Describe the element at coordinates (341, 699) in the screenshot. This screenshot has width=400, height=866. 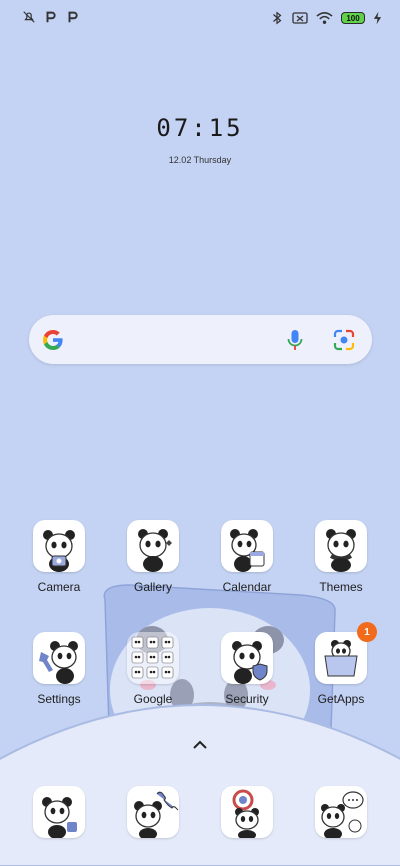
I see `app-label: GetApps` at that location.